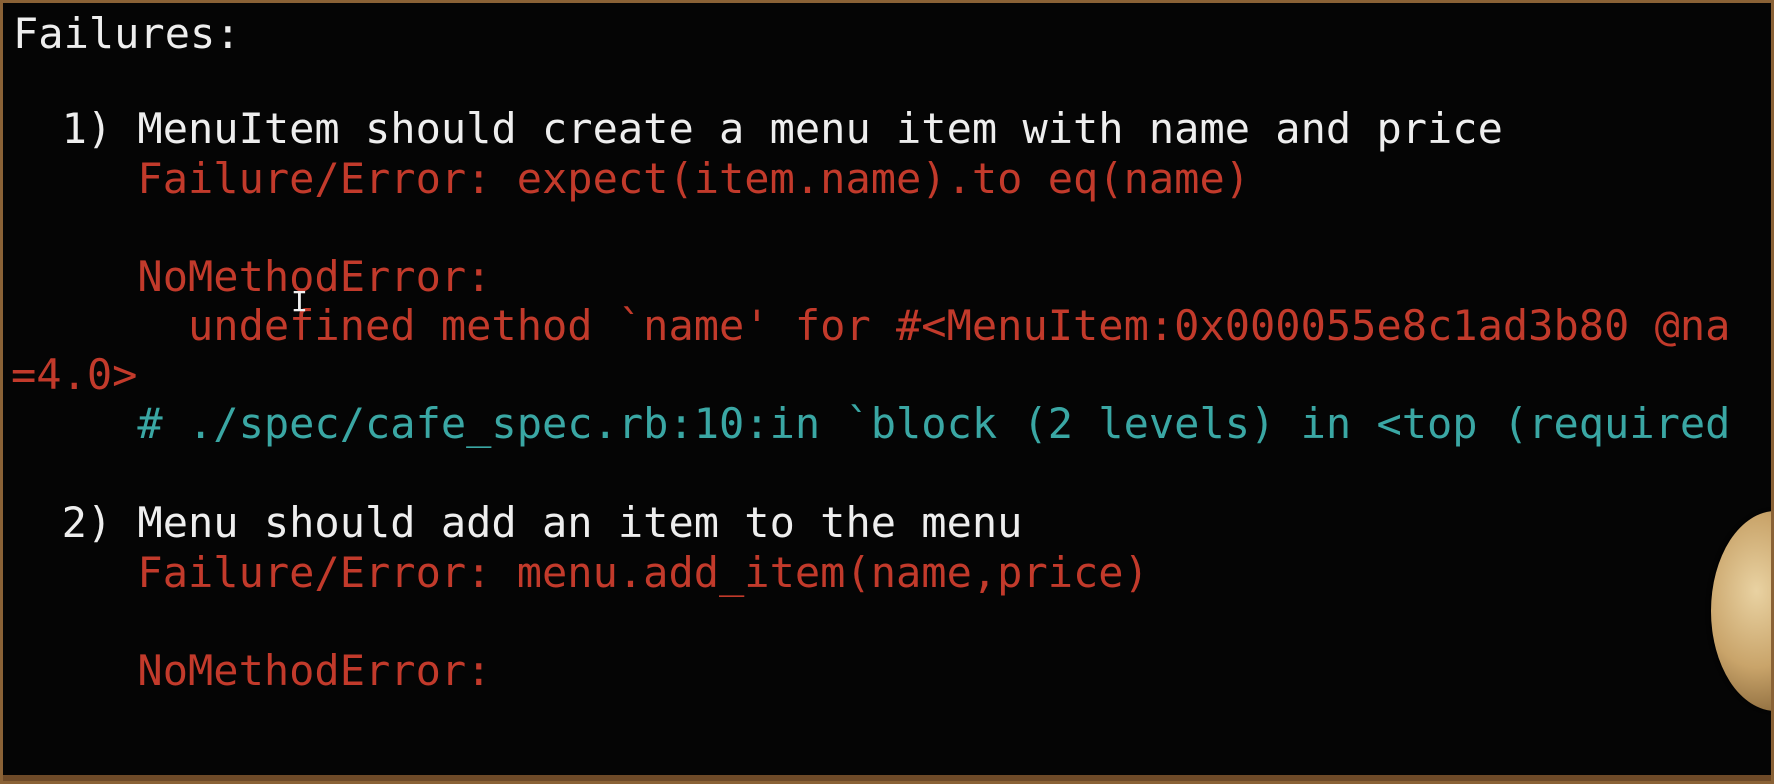  I want to click on failure-2-title: 2) Menu should add an item to the menu, so click(517, 522).